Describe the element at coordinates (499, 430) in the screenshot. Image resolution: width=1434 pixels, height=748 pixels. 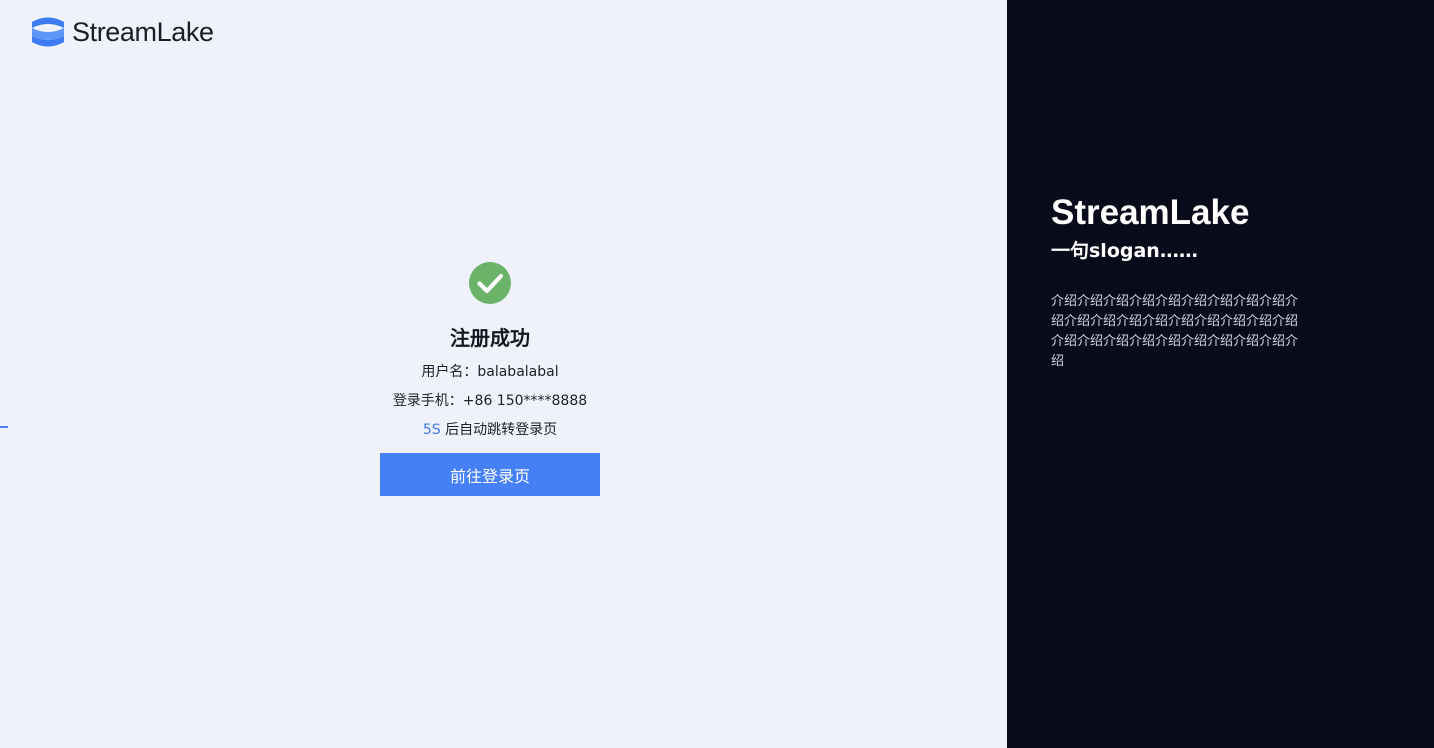
I see `redirect-text: 后自动跳转登录页` at that location.